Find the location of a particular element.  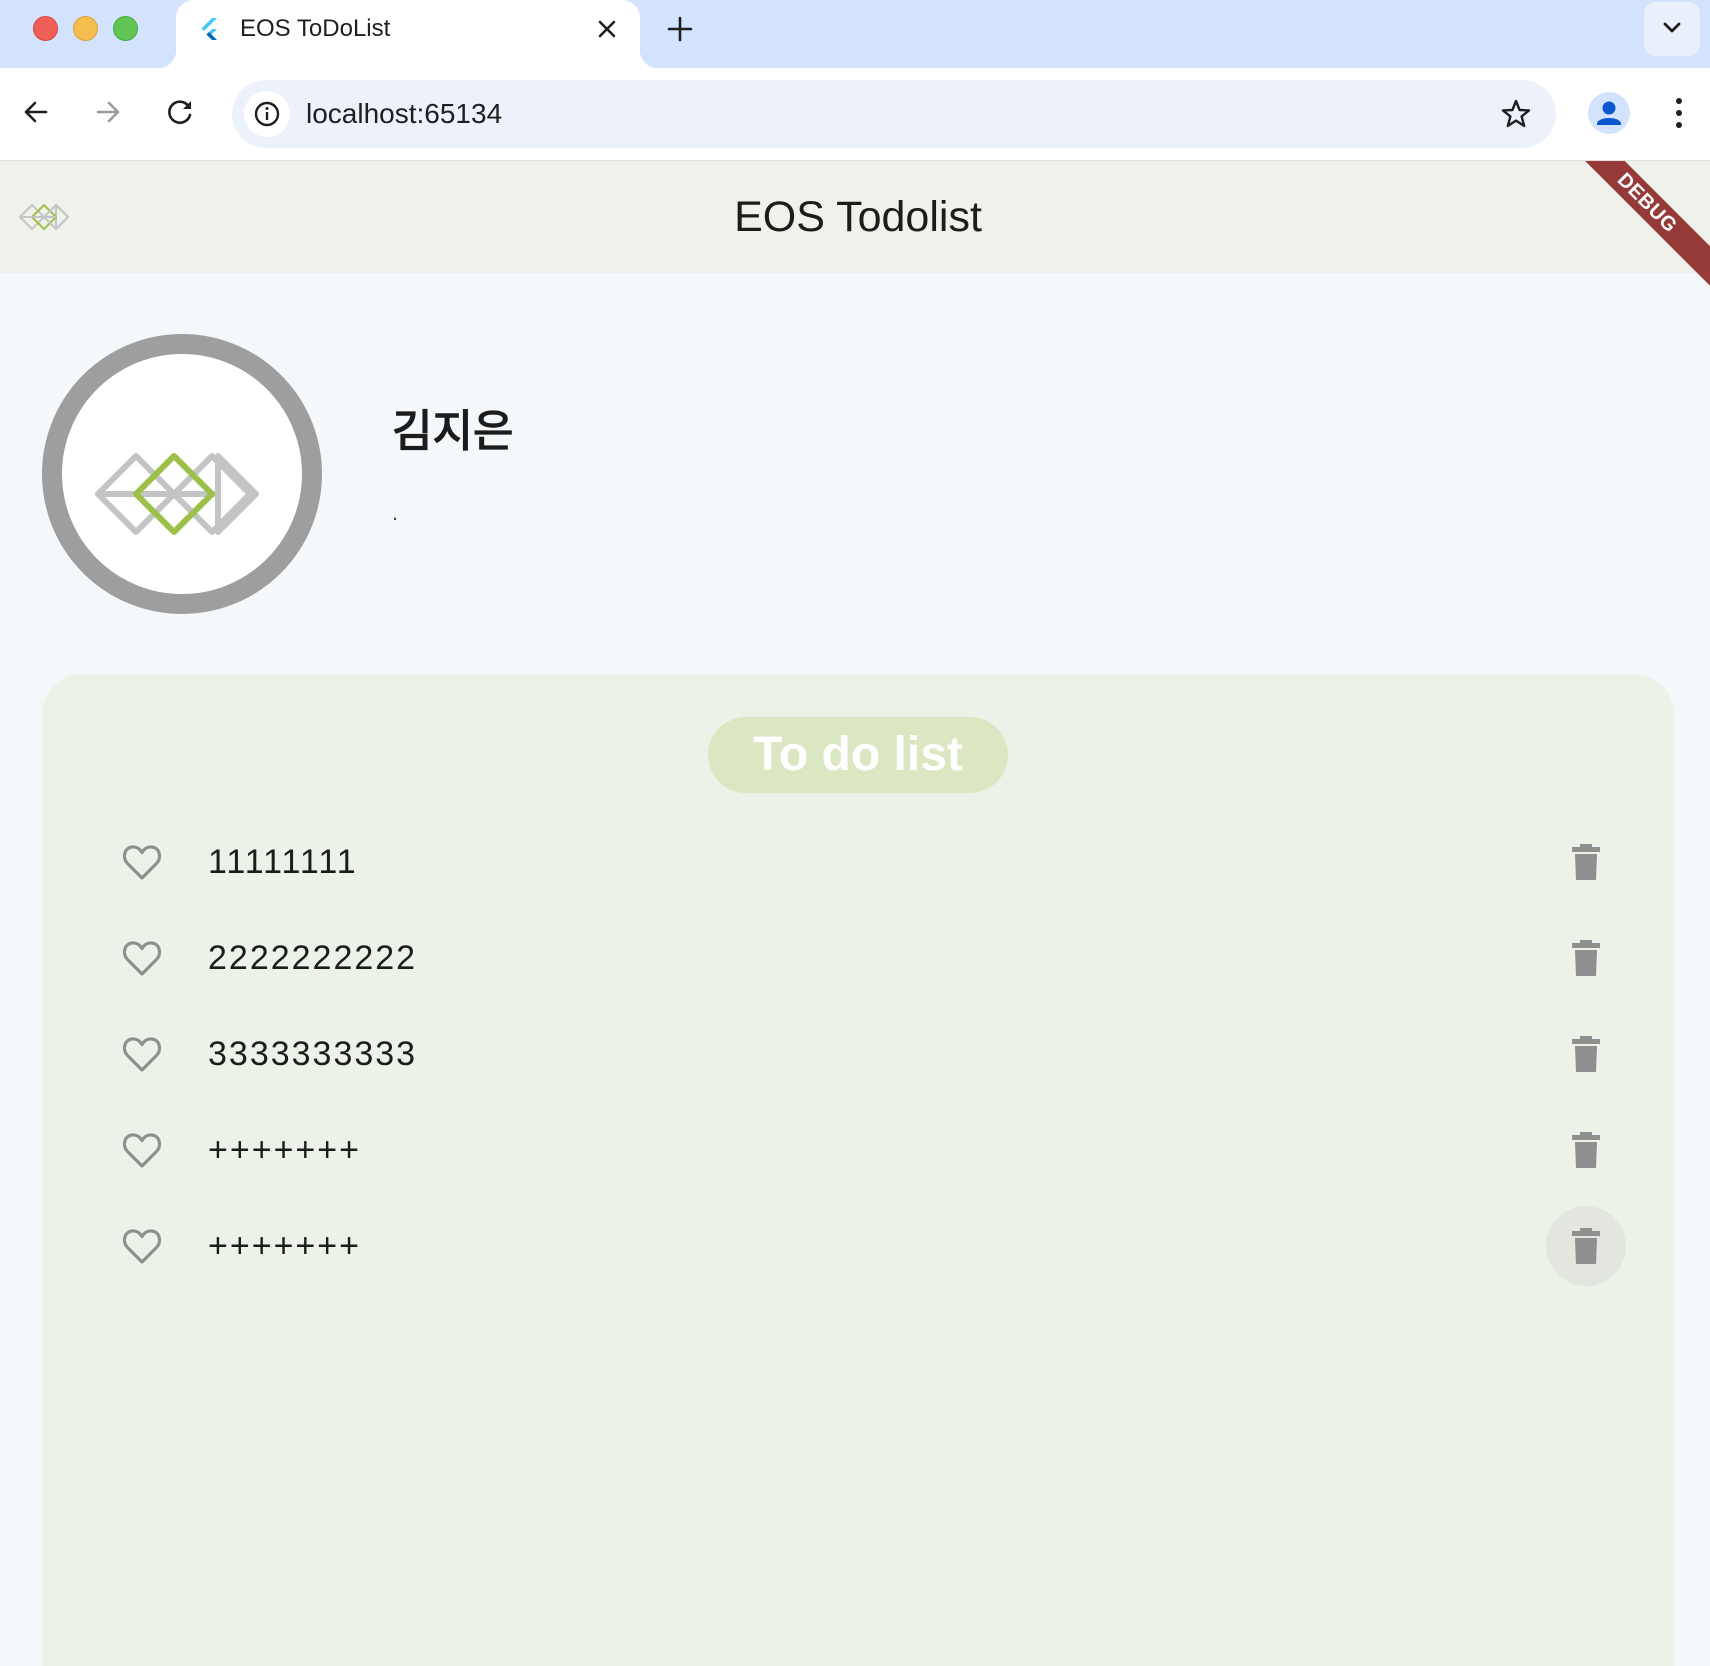

browser-tab-active: EOS ToDoList is located at coordinates (408, 34).